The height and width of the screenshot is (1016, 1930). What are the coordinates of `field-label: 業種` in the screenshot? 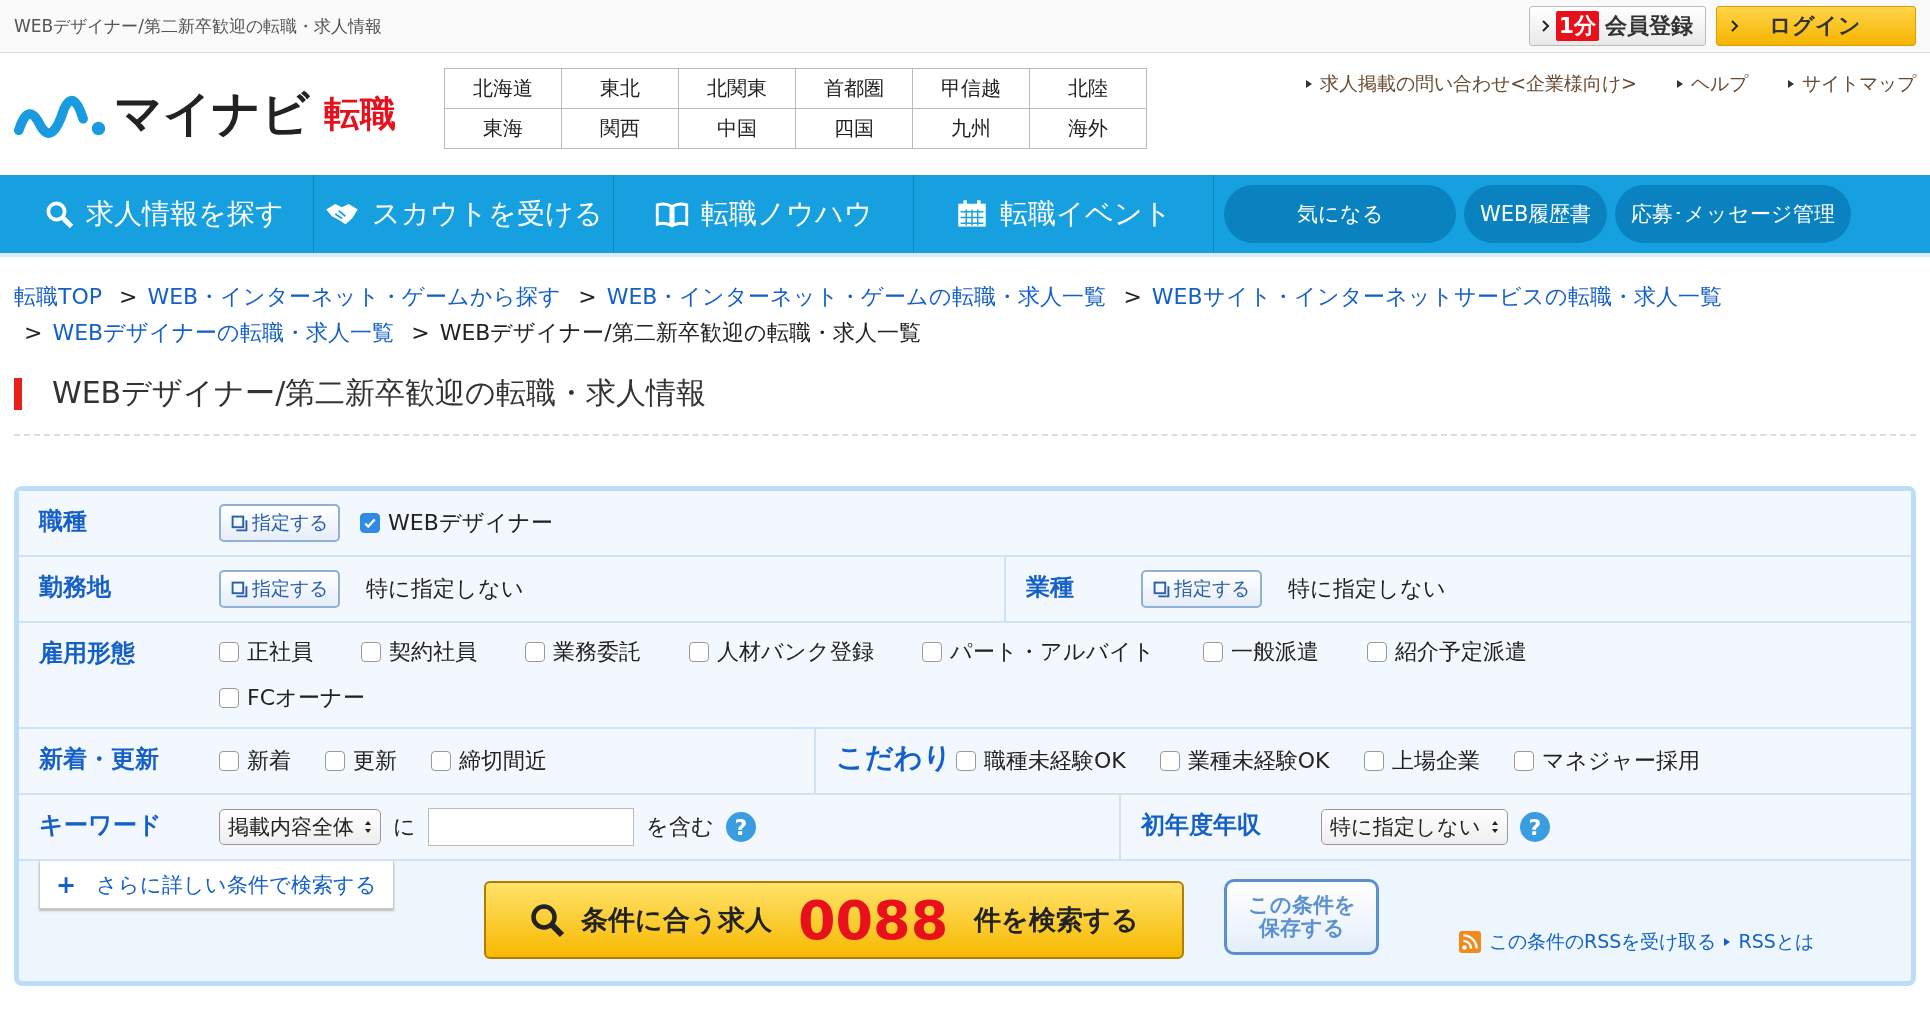 It's located at (1050, 587).